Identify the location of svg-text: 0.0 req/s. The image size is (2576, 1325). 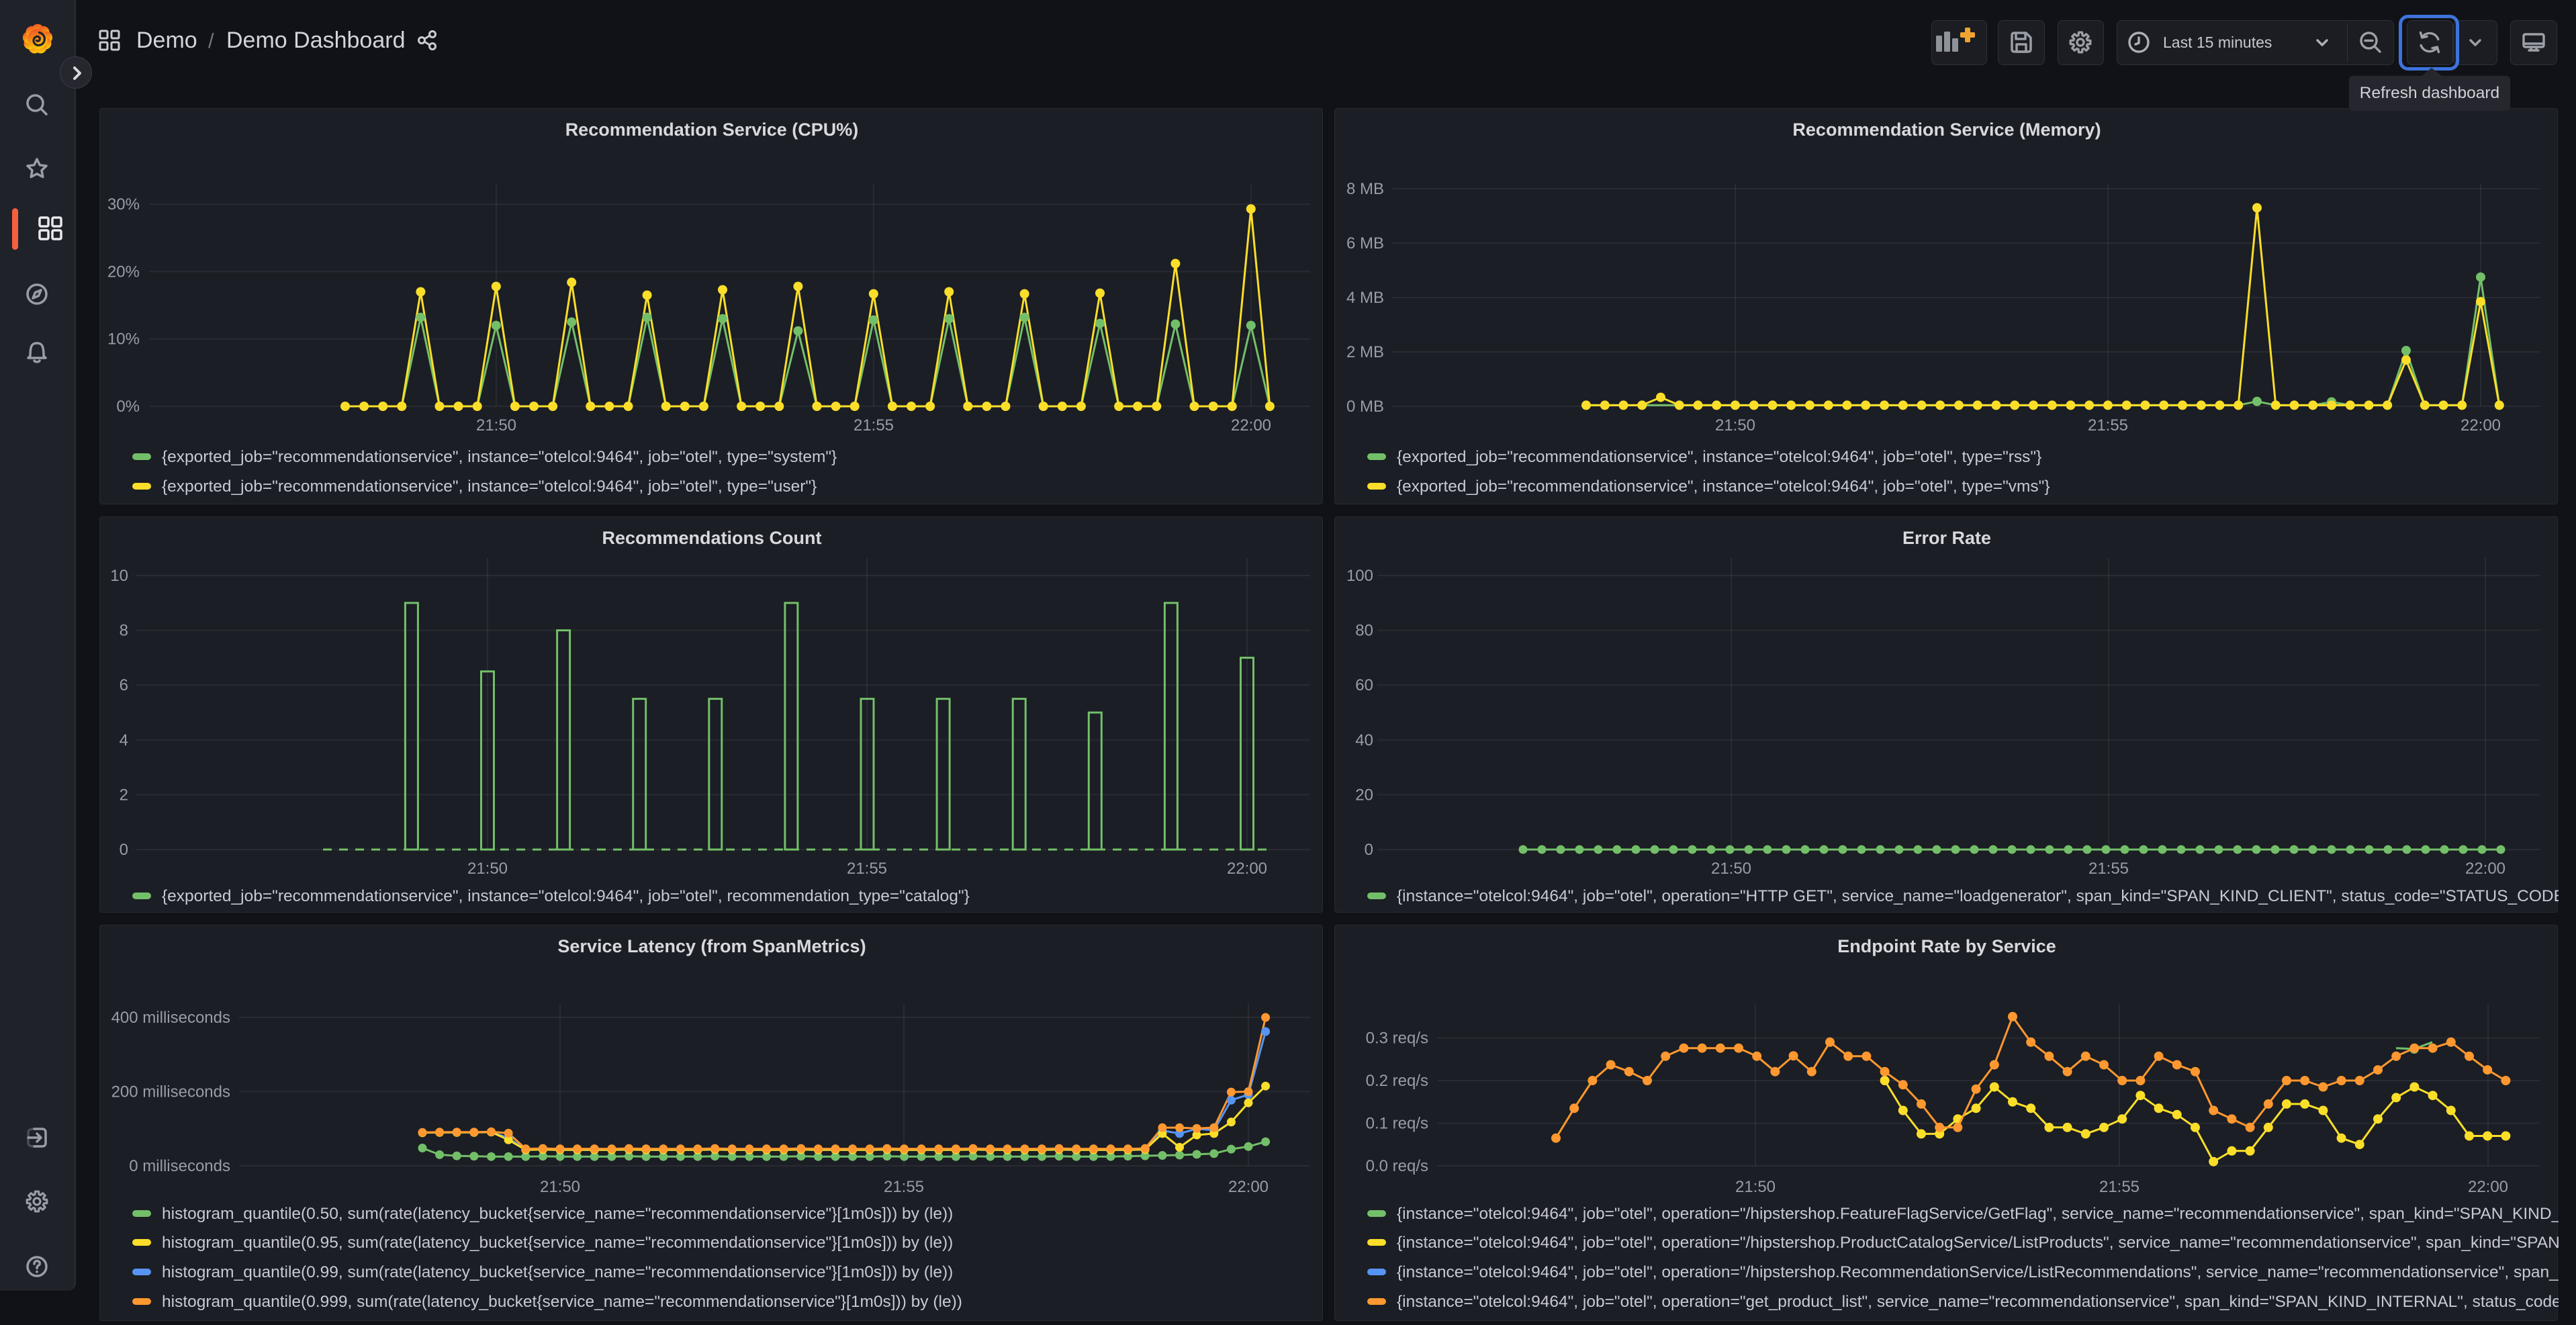
(1397, 1166).